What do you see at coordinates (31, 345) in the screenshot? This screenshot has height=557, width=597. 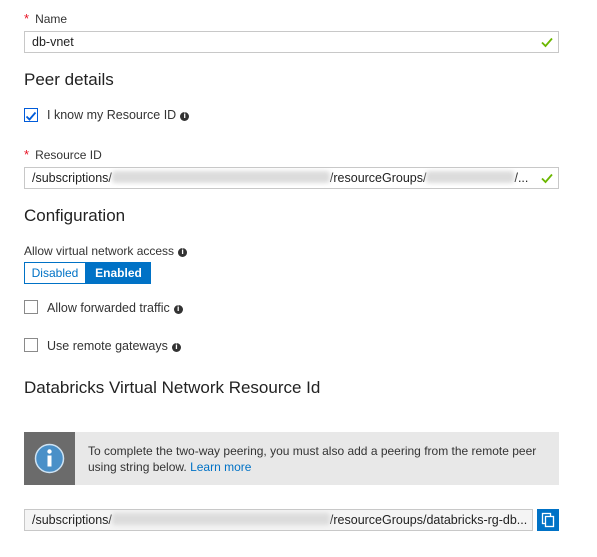 I see `use-remote-gateways-checkbox` at bounding box center [31, 345].